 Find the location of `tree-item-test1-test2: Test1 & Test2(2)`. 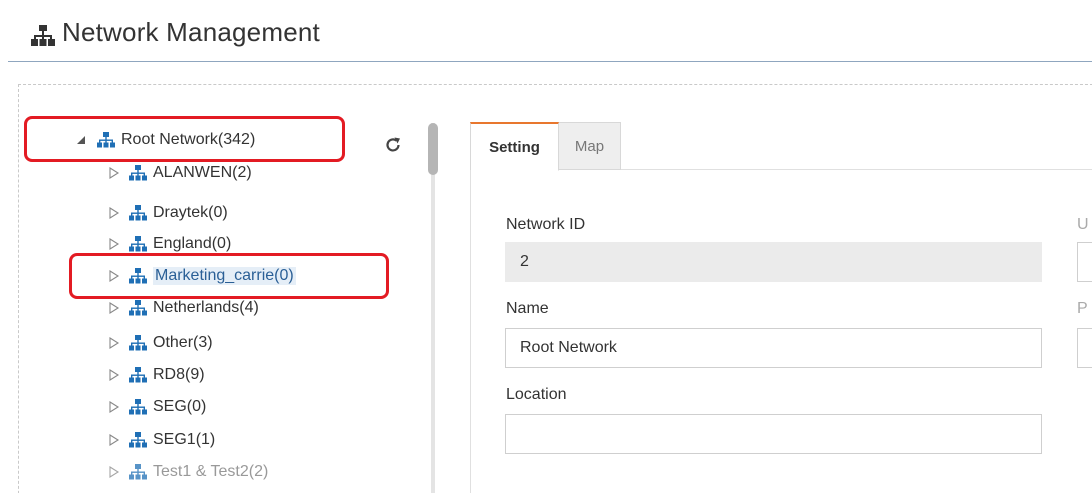

tree-item-test1-test2: Test1 & Test2(2) is located at coordinates (188, 472).